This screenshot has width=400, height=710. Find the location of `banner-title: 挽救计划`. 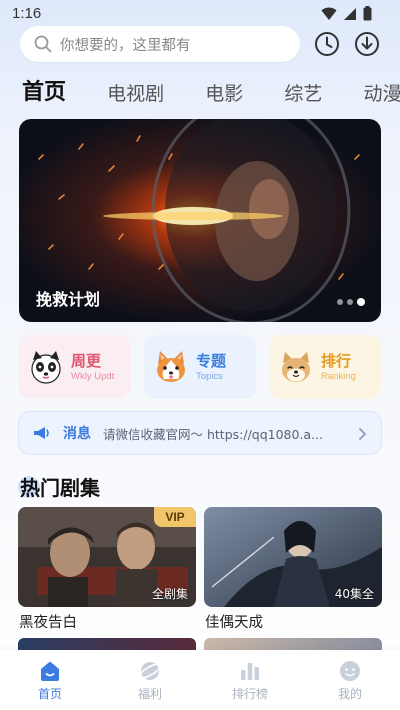

banner-title: 挽救计划 is located at coordinates (68, 299).